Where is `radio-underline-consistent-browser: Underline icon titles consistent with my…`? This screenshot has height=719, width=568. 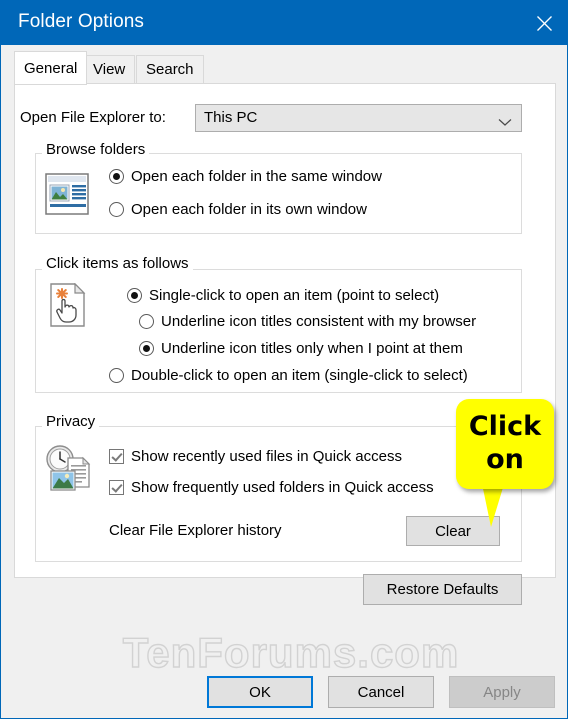
radio-underline-consistent-browser: Underline icon titles consistent with my… is located at coordinates (307, 321).